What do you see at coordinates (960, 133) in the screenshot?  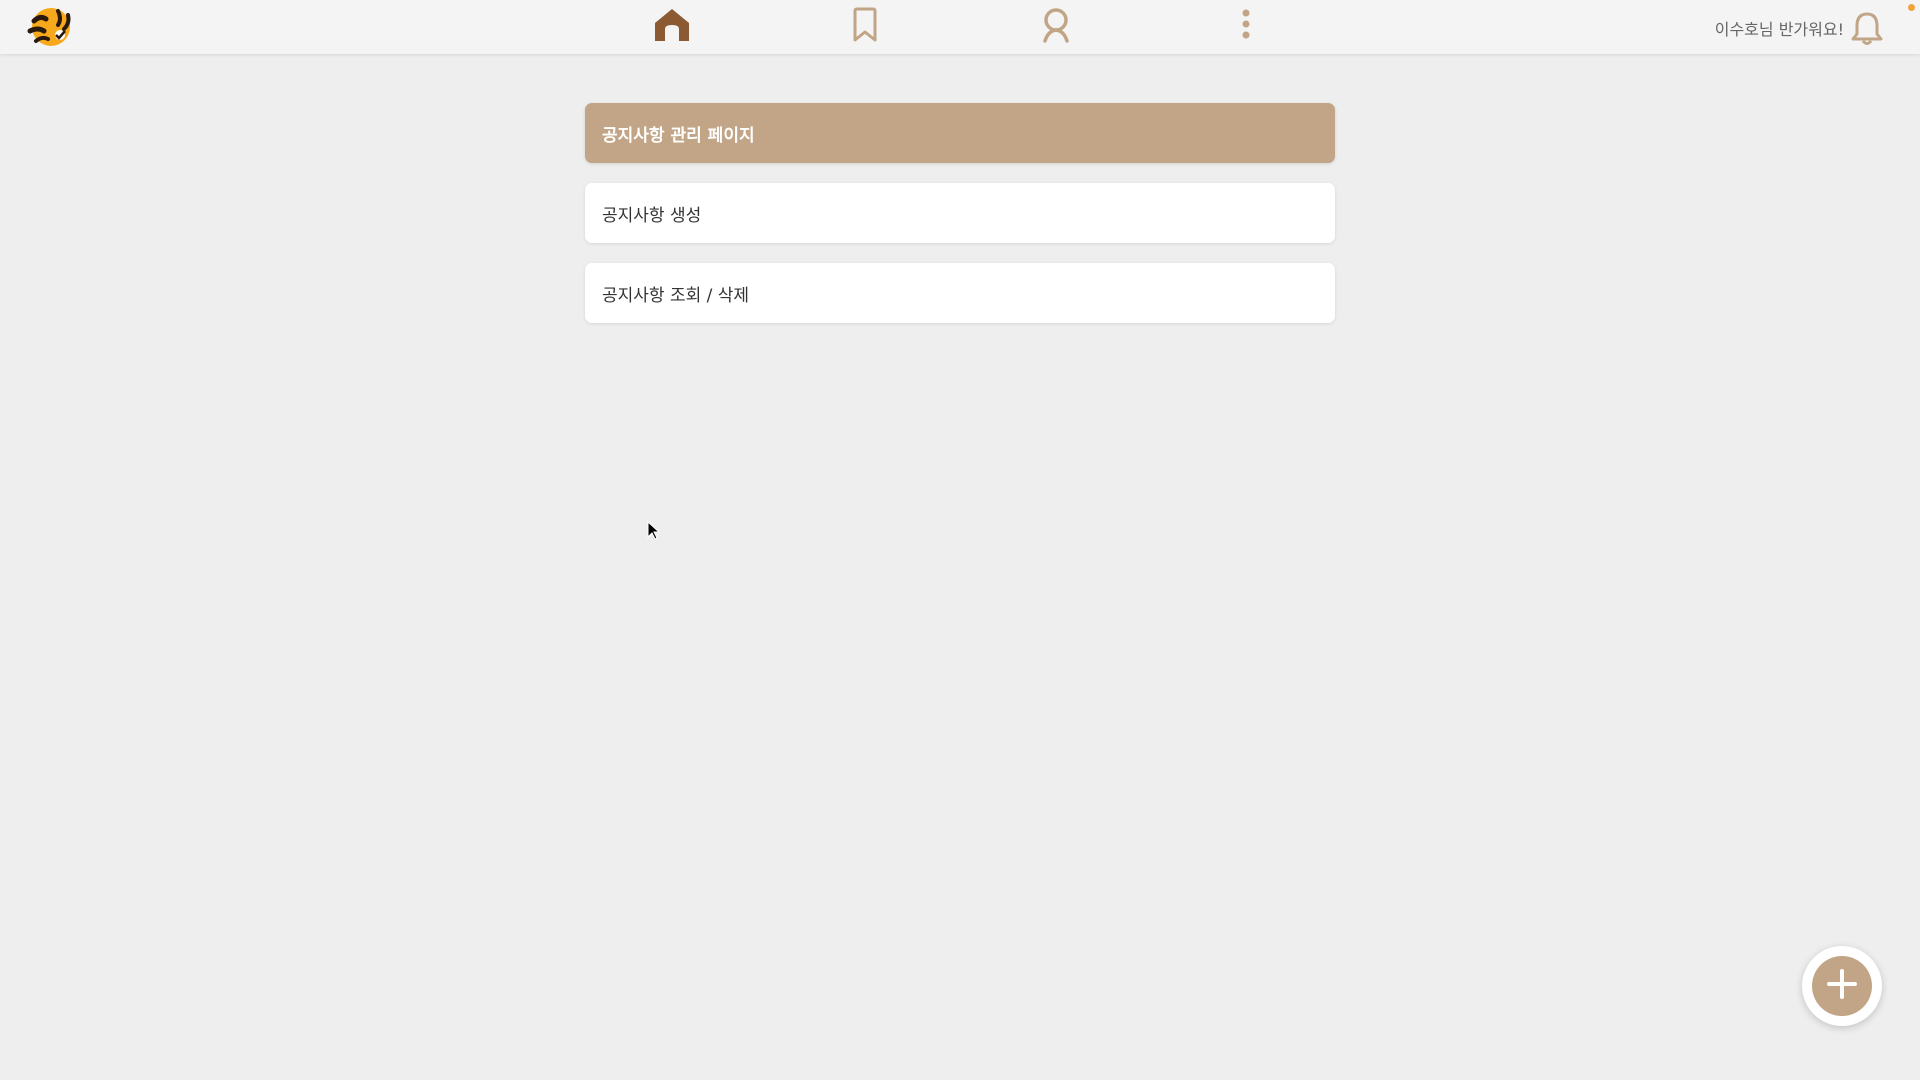 I see `page-title-card: 공지사항 관리 페이지` at bounding box center [960, 133].